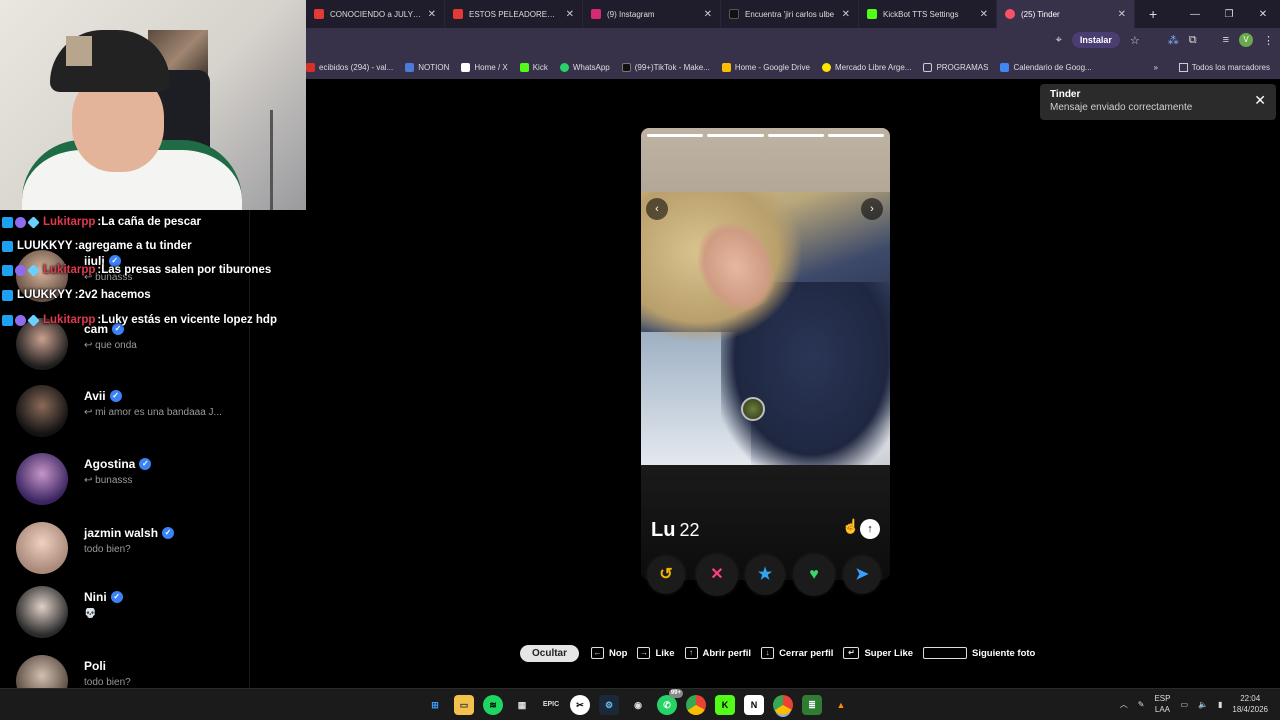  I want to click on chat-username: Lukitarpp, so click(69, 222).